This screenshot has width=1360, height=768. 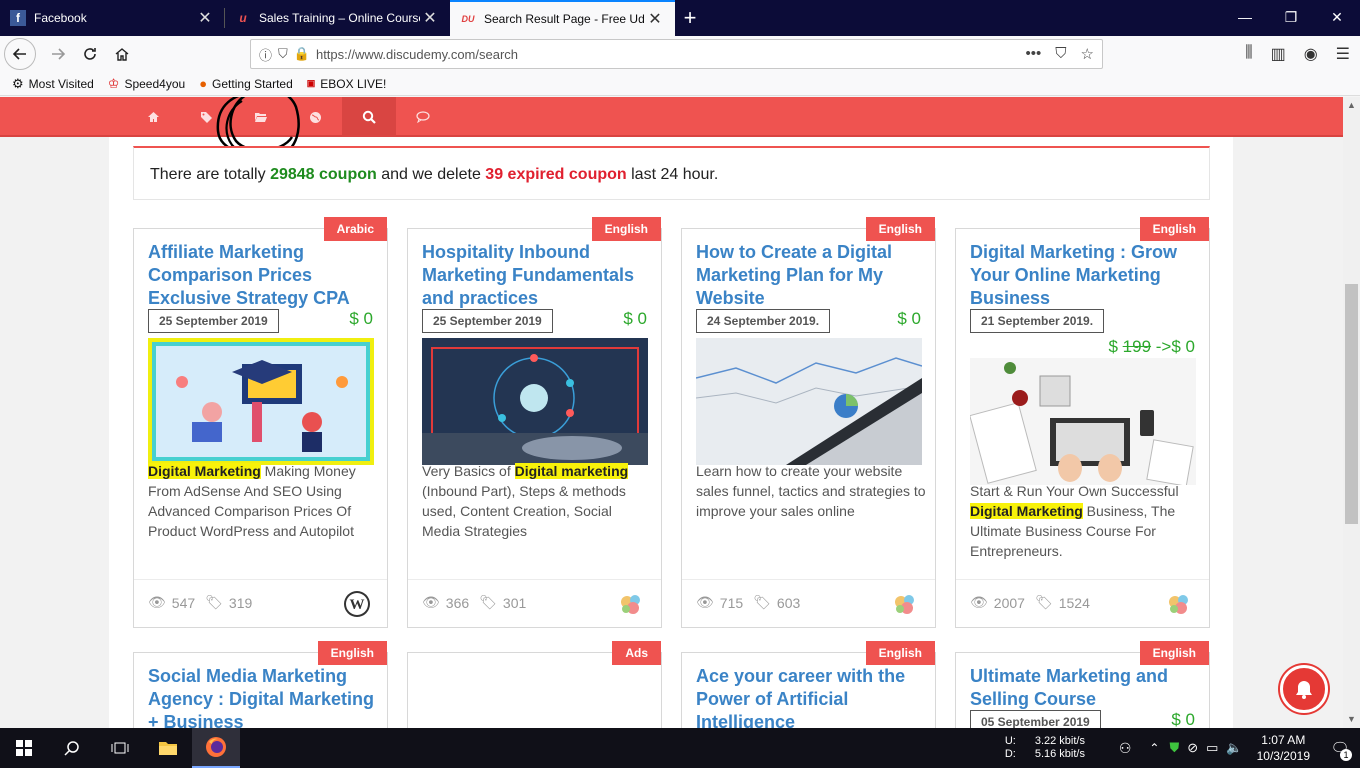 What do you see at coordinates (1278, 54) in the screenshot?
I see `sidebar-icon: ▥` at bounding box center [1278, 54].